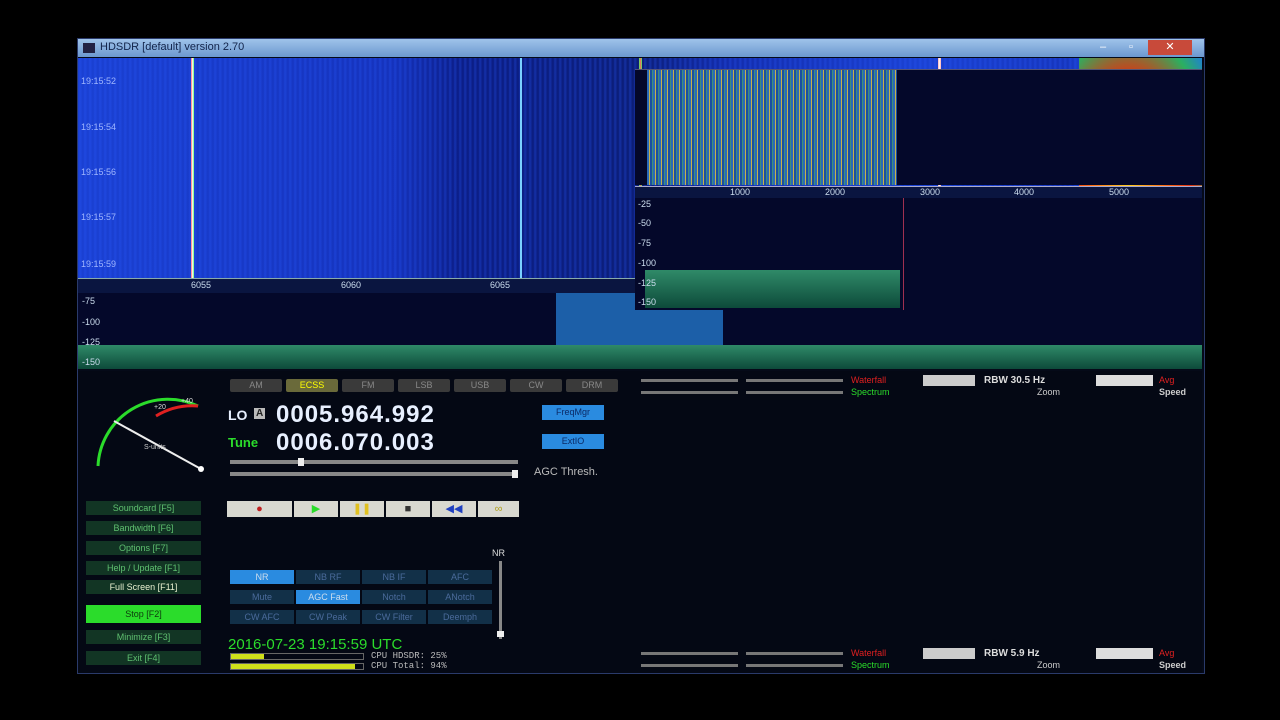 Image resolution: width=1280 pixels, height=720 pixels. What do you see at coordinates (1015, 380) in the screenshot?
I see `rbw-readout: RBW 30.5 Hz` at bounding box center [1015, 380].